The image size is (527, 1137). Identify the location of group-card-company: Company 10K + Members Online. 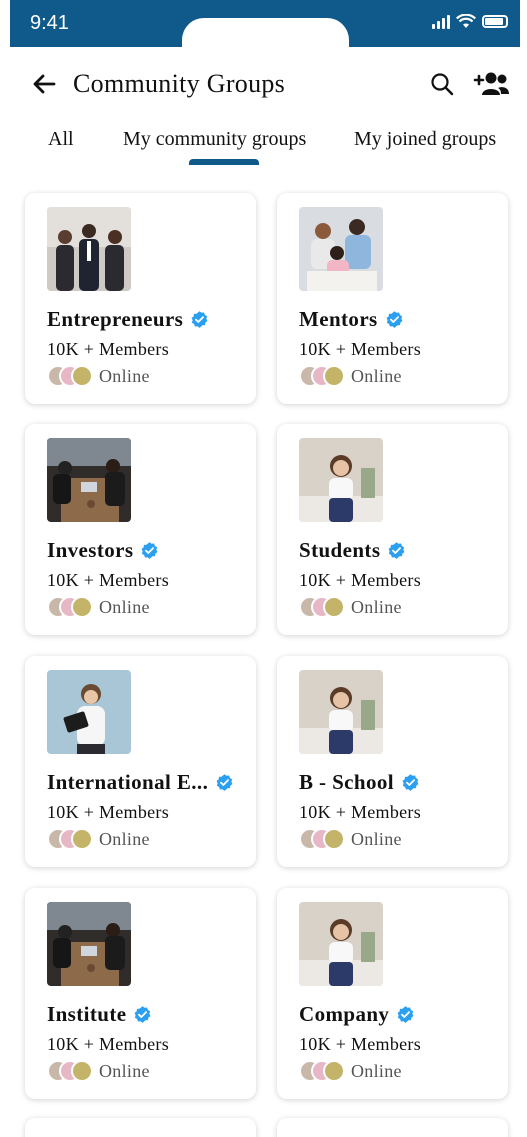
(392, 993).